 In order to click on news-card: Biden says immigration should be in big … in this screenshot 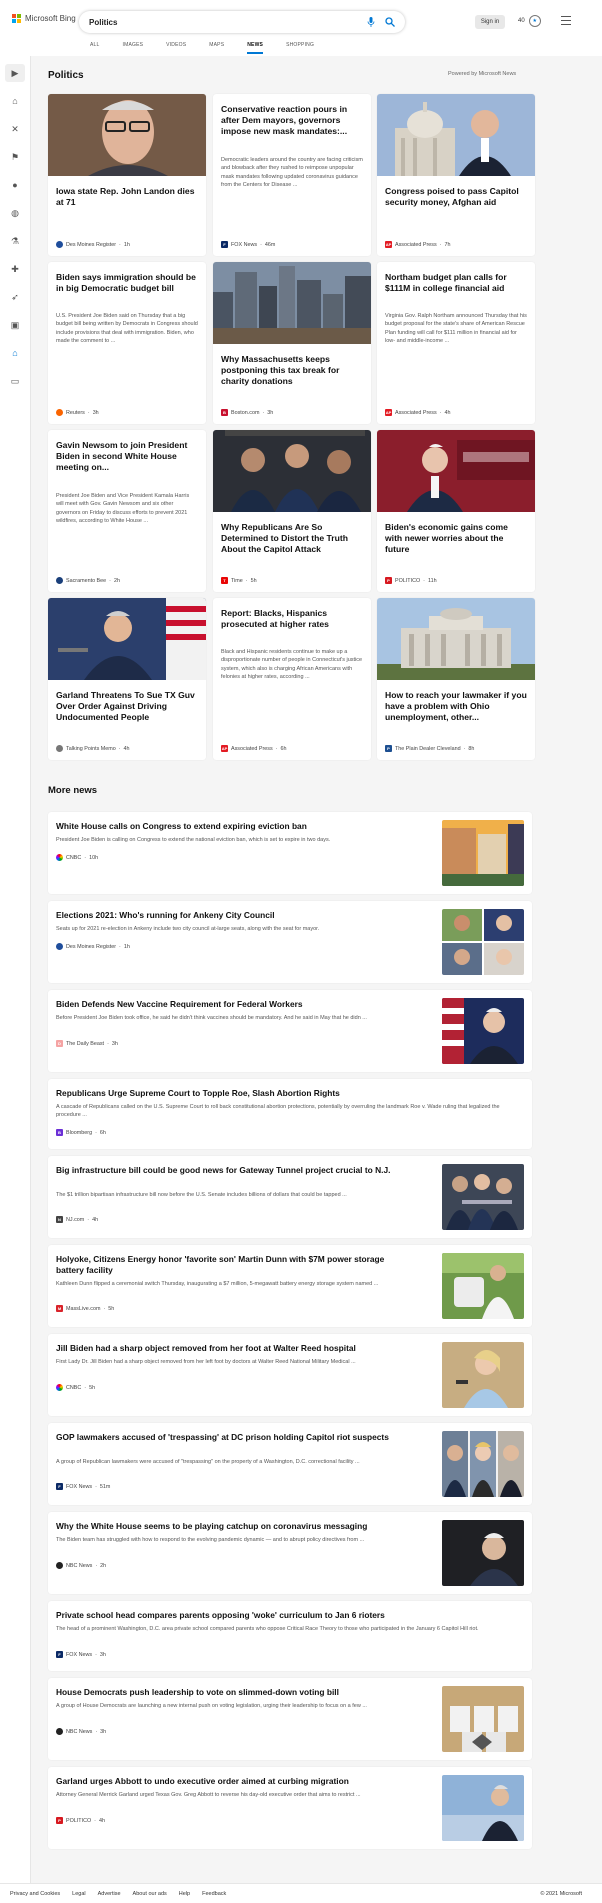, I will do `click(127, 343)`.